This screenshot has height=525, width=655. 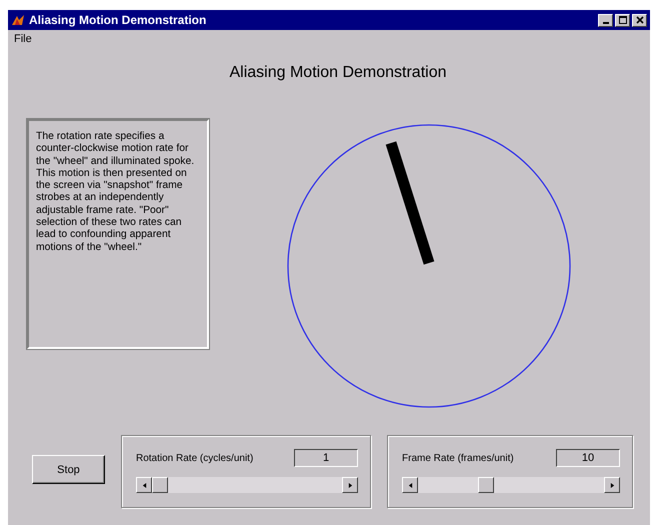 What do you see at coordinates (116, 192) in the screenshot?
I see `description-text: The rotation rate specifies a counter-clockwise motion rate for the "wheel" and illuminated spoke. This motion is then presented on the screen via "snapshot" frame strobes at an independently adjustable frame rate. "Poor" selection of these two rates can lead to confounding apparent motions of the "wheel."` at bounding box center [116, 192].